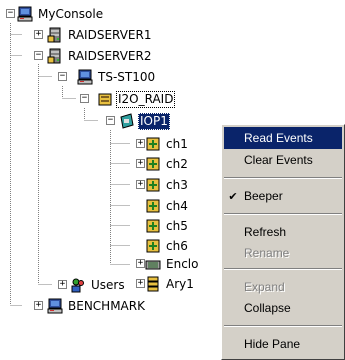 The width and height of the screenshot is (345, 360). What do you see at coordinates (140, 263) in the screenshot?
I see `expand-toggle-enclosure: +` at bounding box center [140, 263].